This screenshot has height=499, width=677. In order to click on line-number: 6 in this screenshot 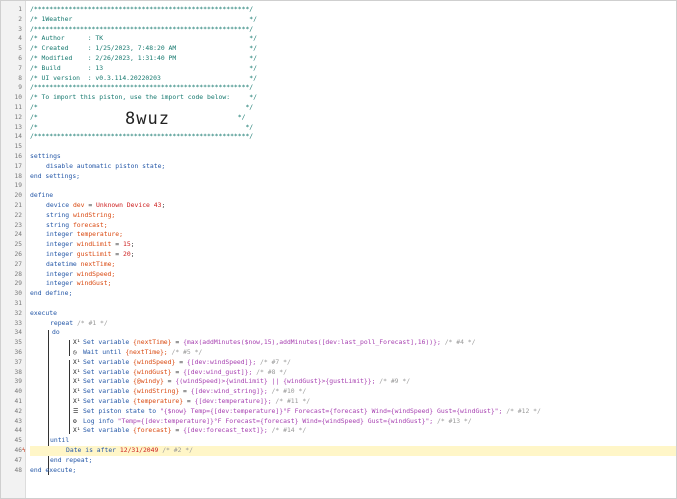, I will do `click(20, 58)`.